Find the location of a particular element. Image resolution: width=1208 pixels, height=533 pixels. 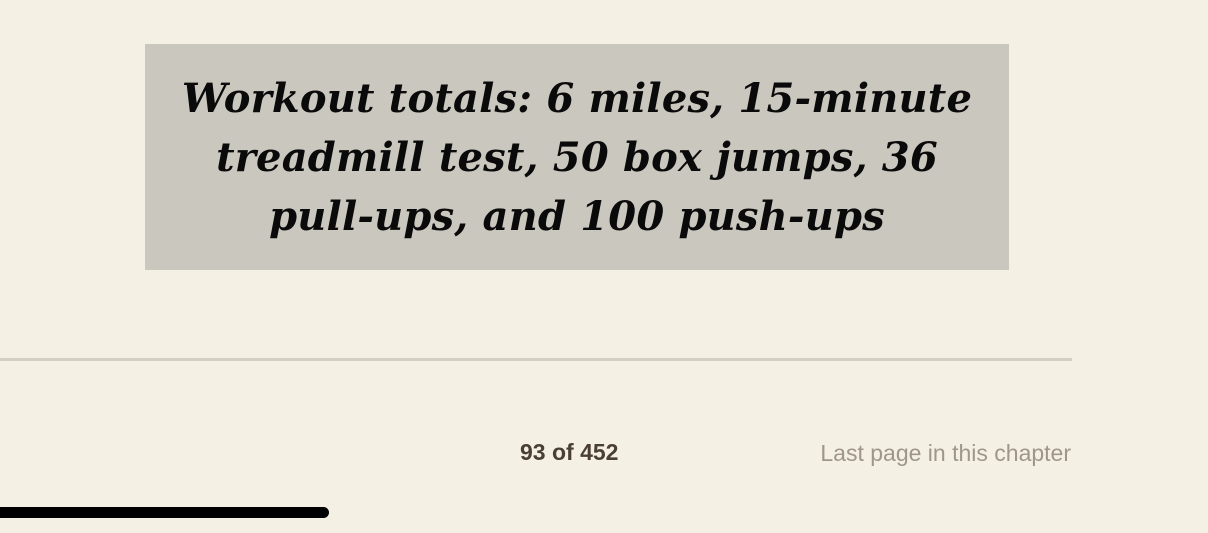

home-indicator-track is located at coordinates (604, 512).